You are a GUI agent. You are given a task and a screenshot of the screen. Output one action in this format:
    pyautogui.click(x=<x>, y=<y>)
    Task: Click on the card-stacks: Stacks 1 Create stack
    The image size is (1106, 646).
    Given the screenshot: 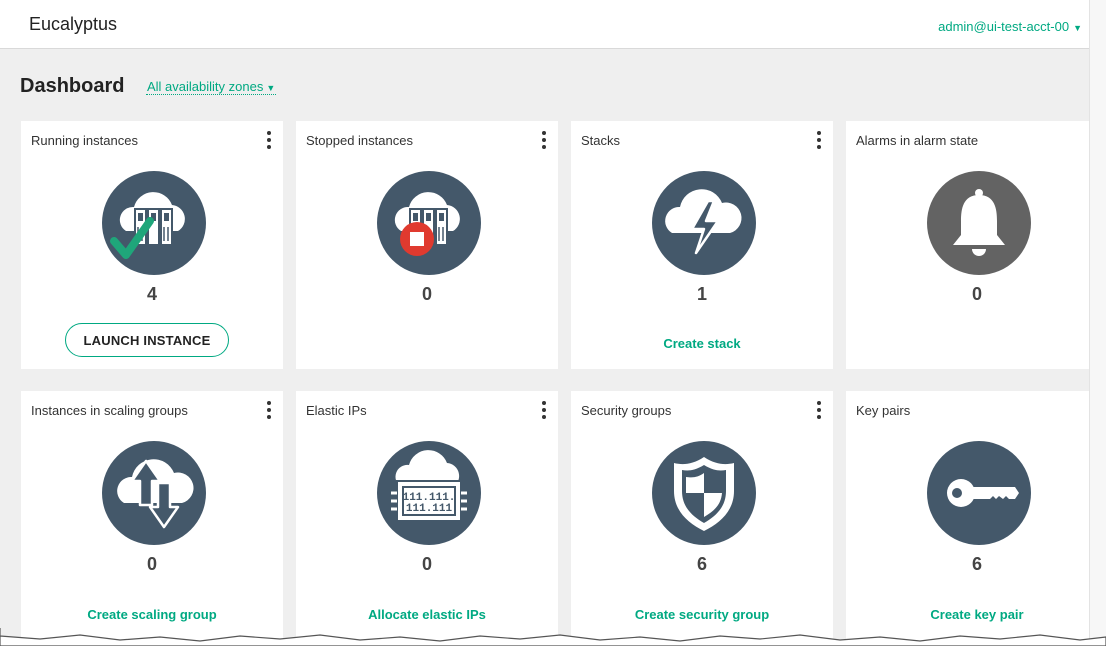 What is the action you would take?
    pyautogui.click(x=702, y=245)
    